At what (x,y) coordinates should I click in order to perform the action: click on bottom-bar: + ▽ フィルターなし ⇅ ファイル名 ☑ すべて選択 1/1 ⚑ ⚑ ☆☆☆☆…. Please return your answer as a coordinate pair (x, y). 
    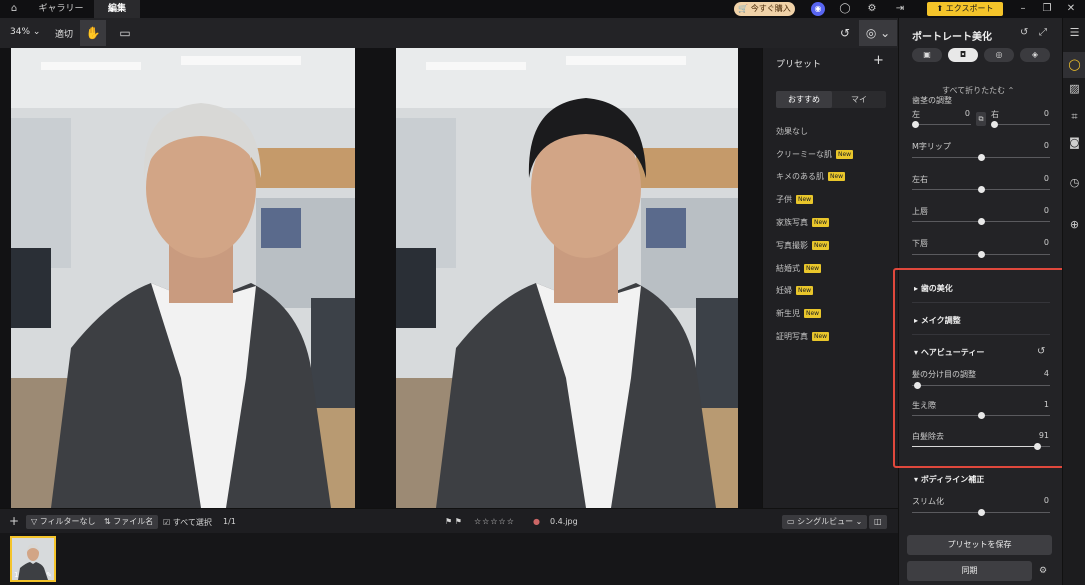
    Looking at the image, I should click on (449, 520).